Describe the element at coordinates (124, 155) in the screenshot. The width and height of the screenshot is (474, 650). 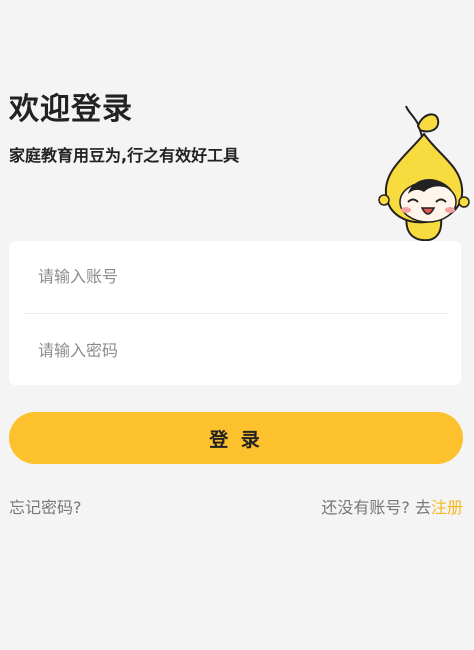
I see `page-subtitle: 家庭教育用豆为,行之有效好工具` at that location.